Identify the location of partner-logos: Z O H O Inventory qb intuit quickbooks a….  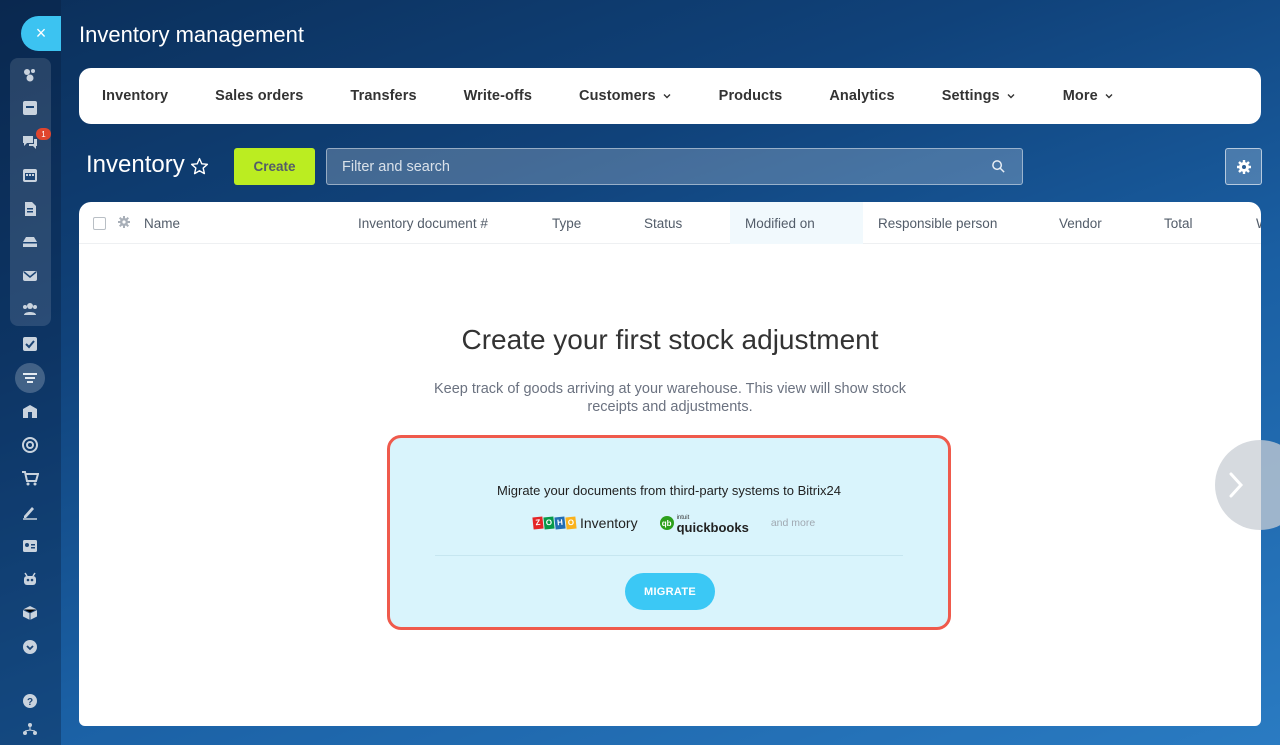
(674, 524).